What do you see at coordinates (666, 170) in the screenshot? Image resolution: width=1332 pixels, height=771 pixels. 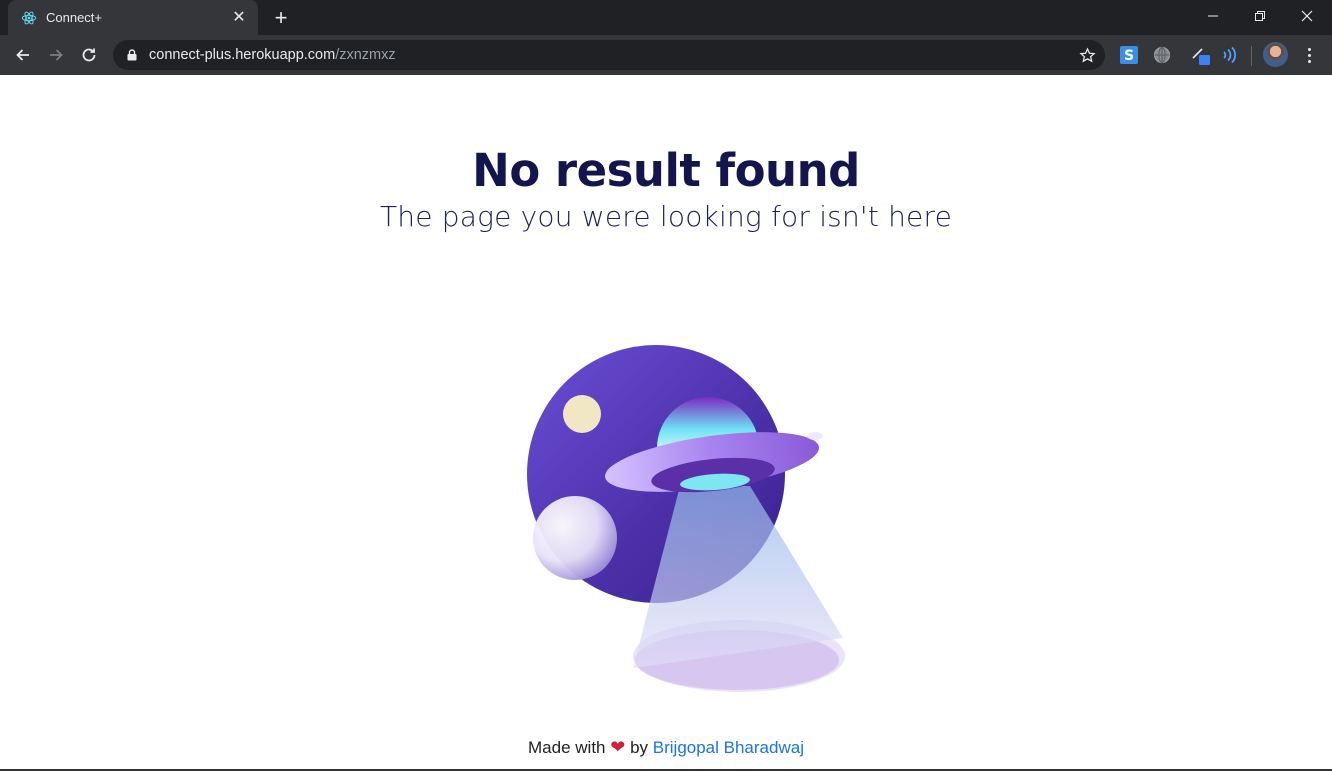 I see `page-title: No result found` at bounding box center [666, 170].